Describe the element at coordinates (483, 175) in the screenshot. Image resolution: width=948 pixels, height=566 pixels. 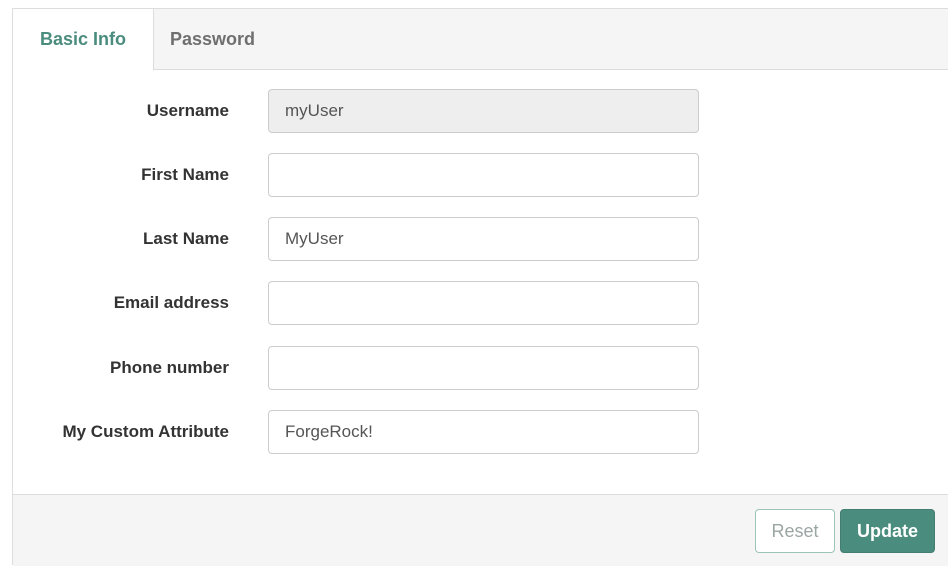
I see `first-name-field` at that location.